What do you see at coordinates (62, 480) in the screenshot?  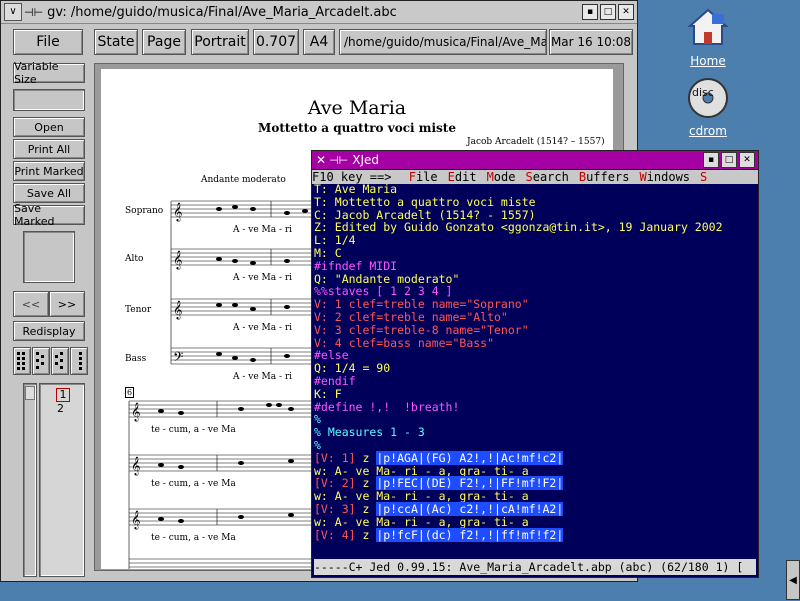 I see `page-list: 1 2` at bounding box center [62, 480].